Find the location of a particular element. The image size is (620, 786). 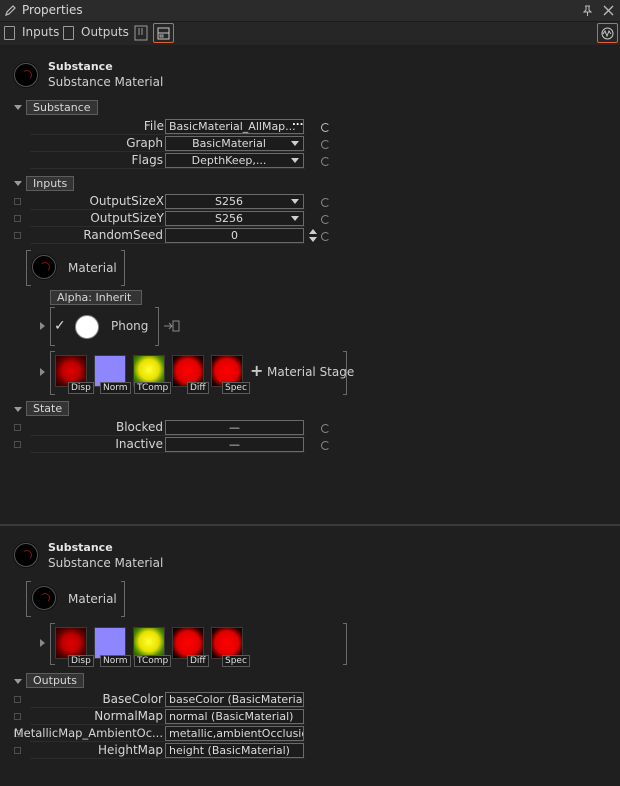

outputsizey-dropdown: S256 is located at coordinates (234, 218).